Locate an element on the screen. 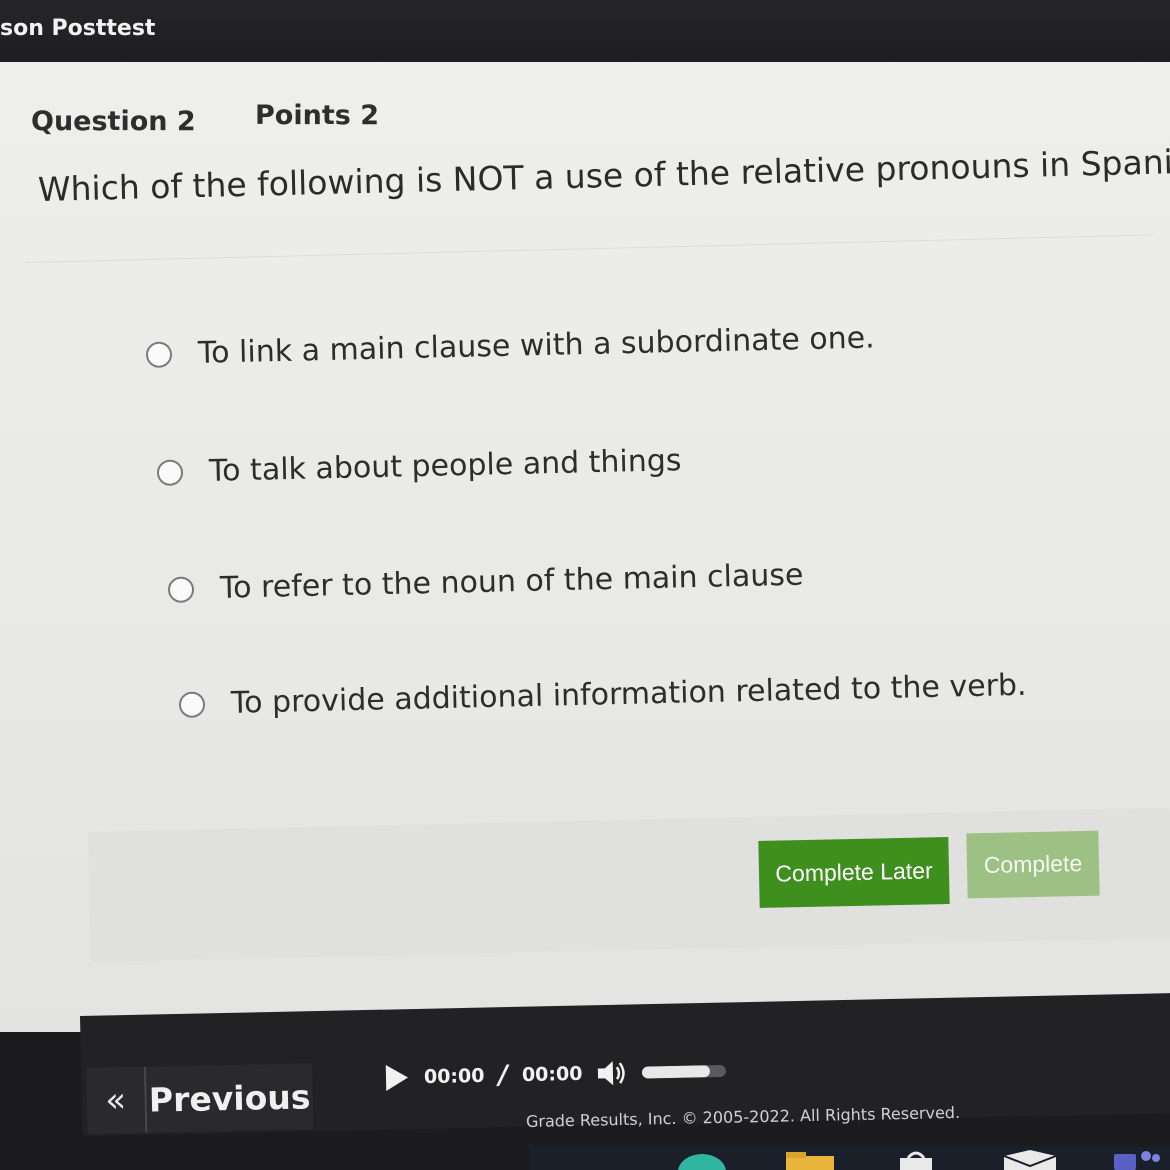  answer-option-2: To talk about people and things is located at coordinates (419, 466).